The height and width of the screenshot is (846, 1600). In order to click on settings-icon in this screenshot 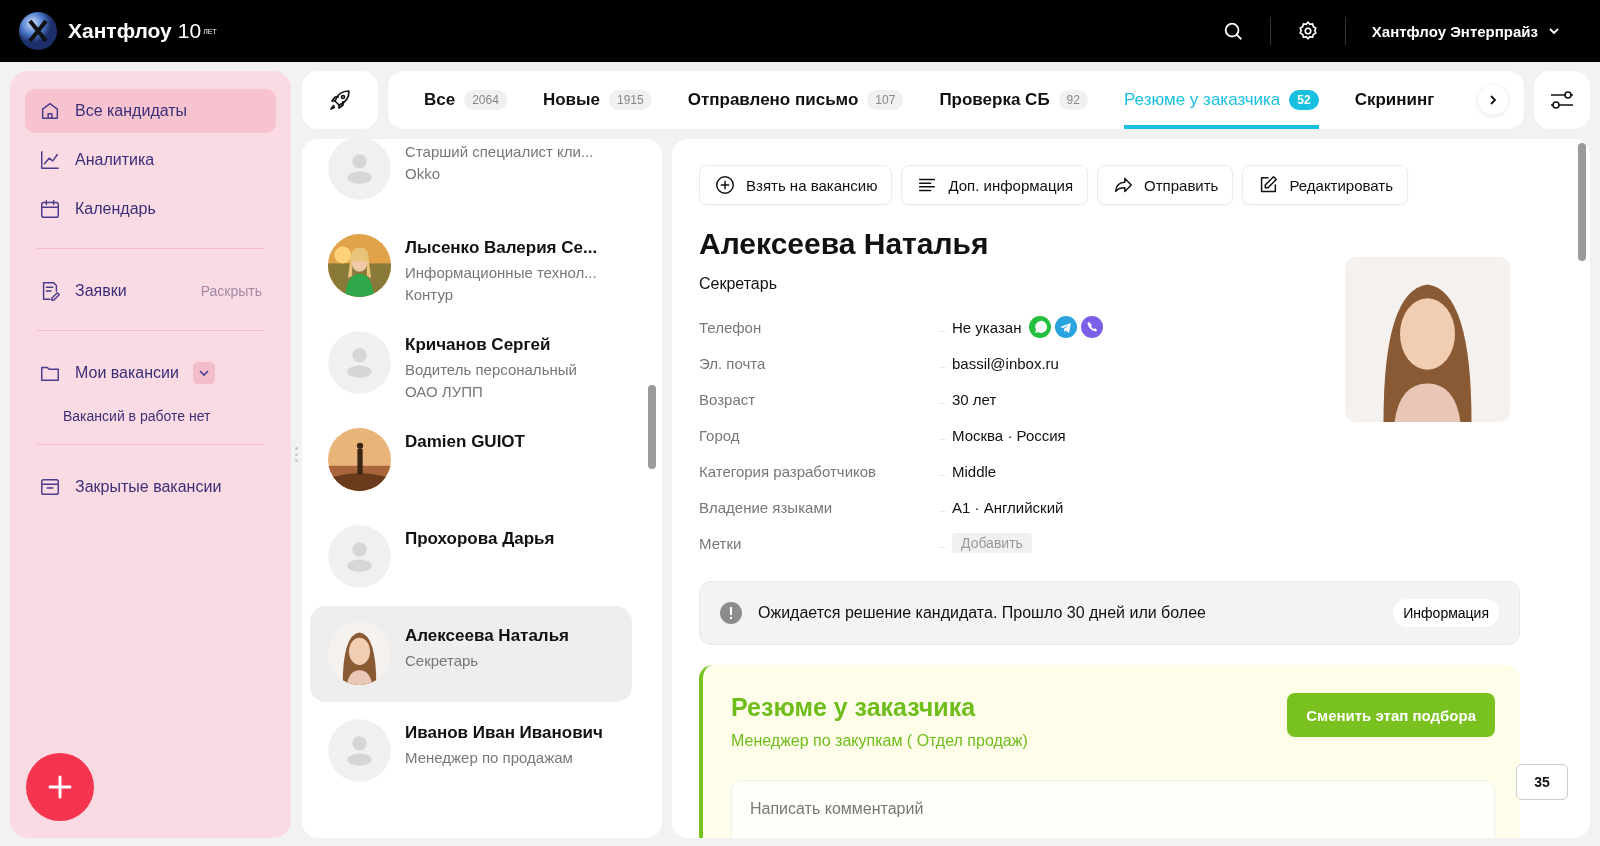, I will do `click(1307, 31)`.